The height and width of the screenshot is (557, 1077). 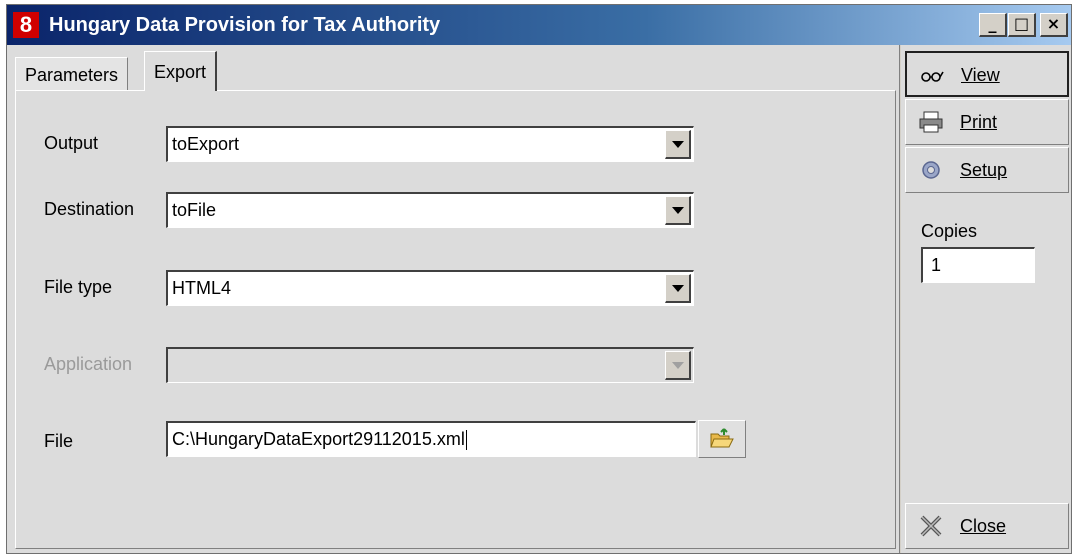 I want to click on output-value: toExport, so click(x=206, y=144).